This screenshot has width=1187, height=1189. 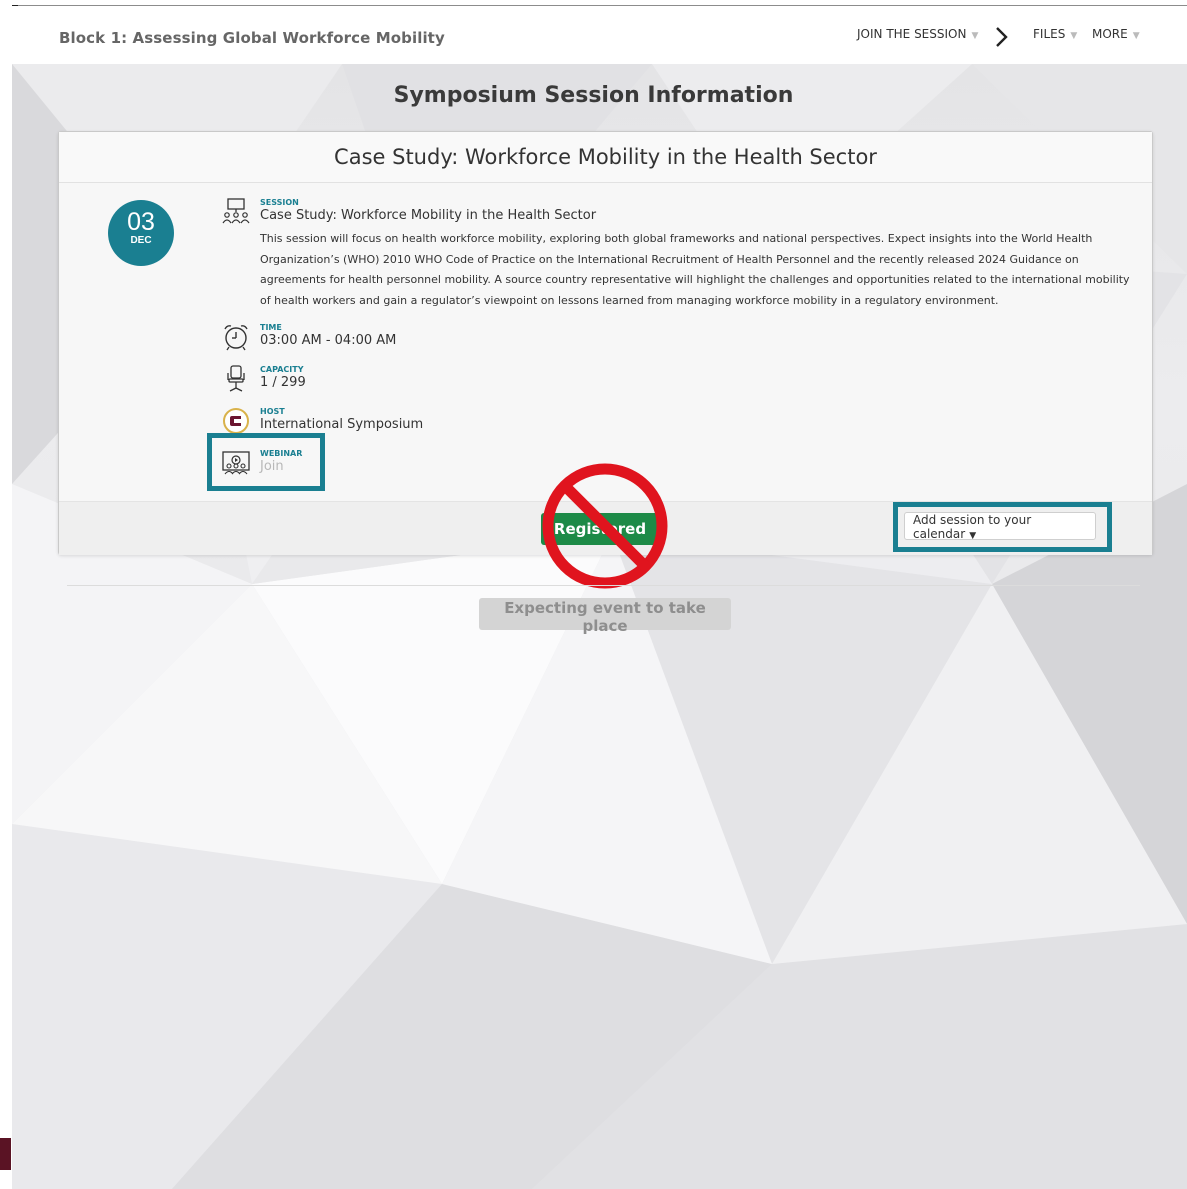 I want to click on expecting-event-status-button: Expecting event to take place, so click(x=605, y=616).